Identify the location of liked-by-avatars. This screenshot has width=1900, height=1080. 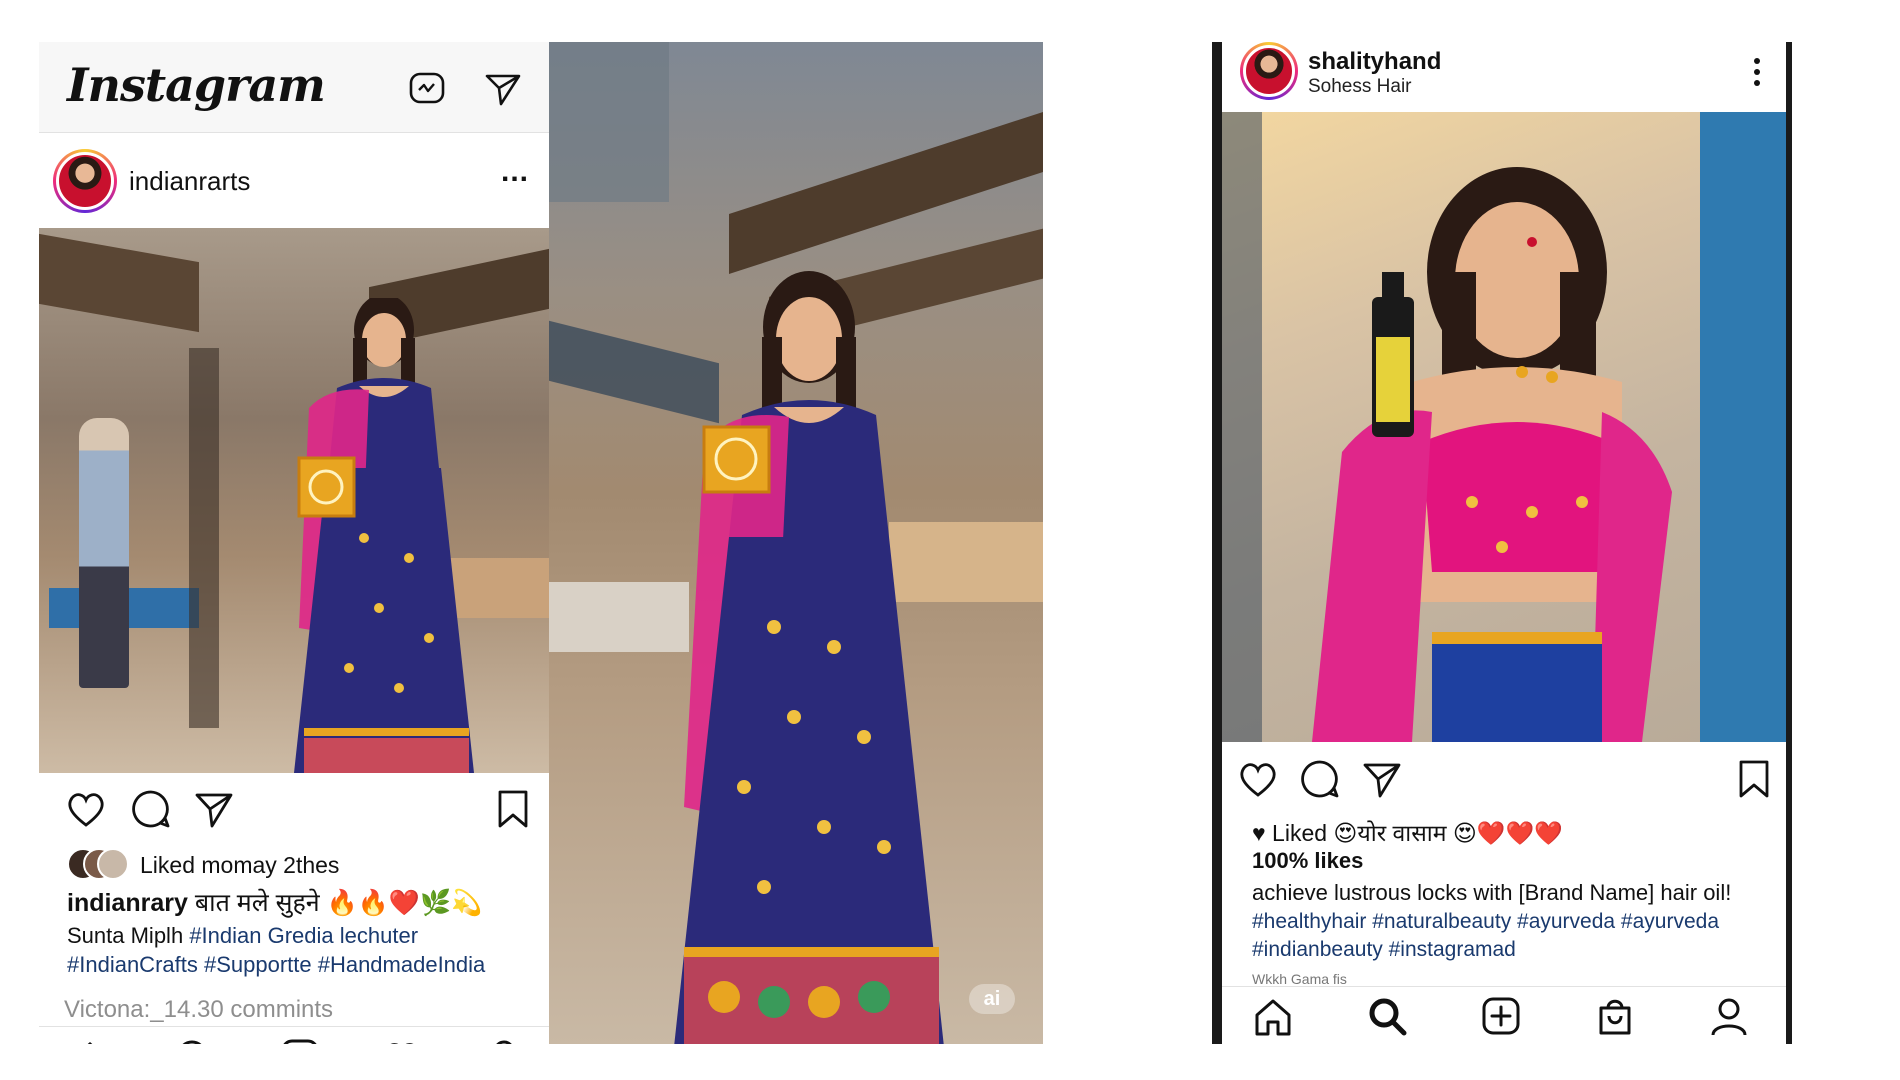
(99, 865).